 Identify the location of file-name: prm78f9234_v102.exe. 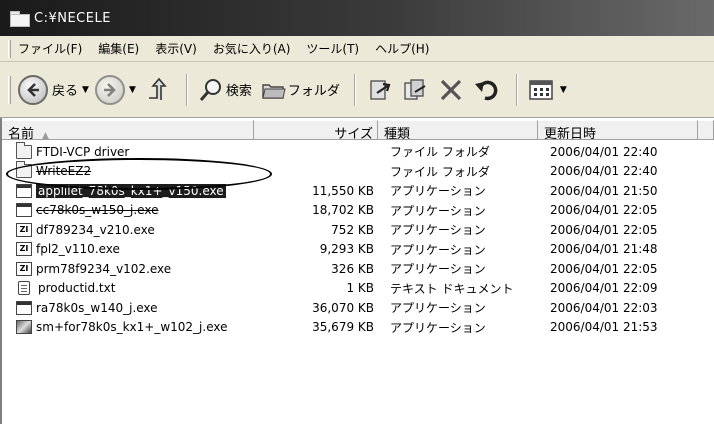
(103, 269).